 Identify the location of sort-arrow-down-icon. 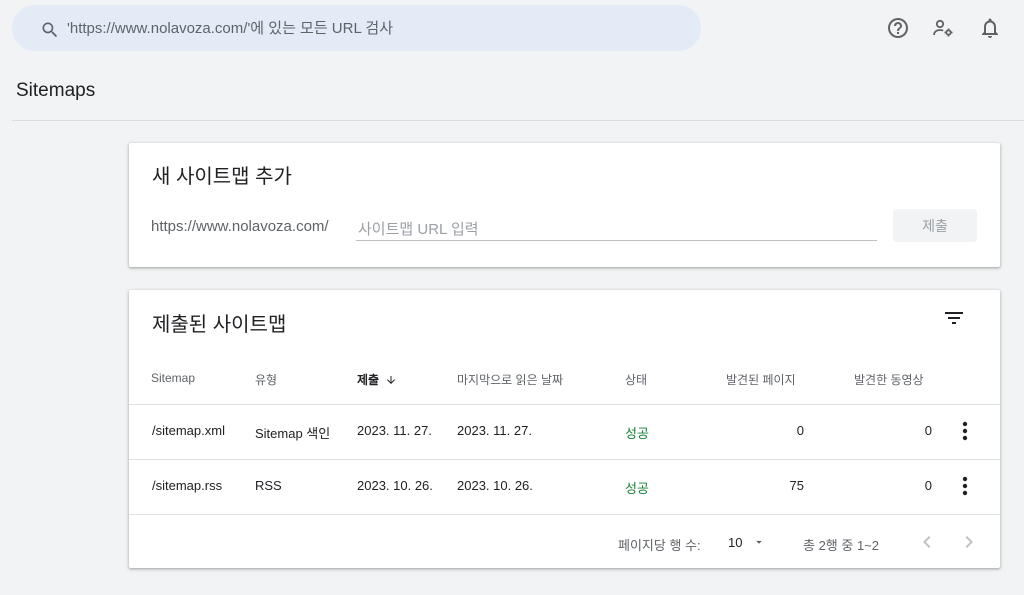
(391, 380).